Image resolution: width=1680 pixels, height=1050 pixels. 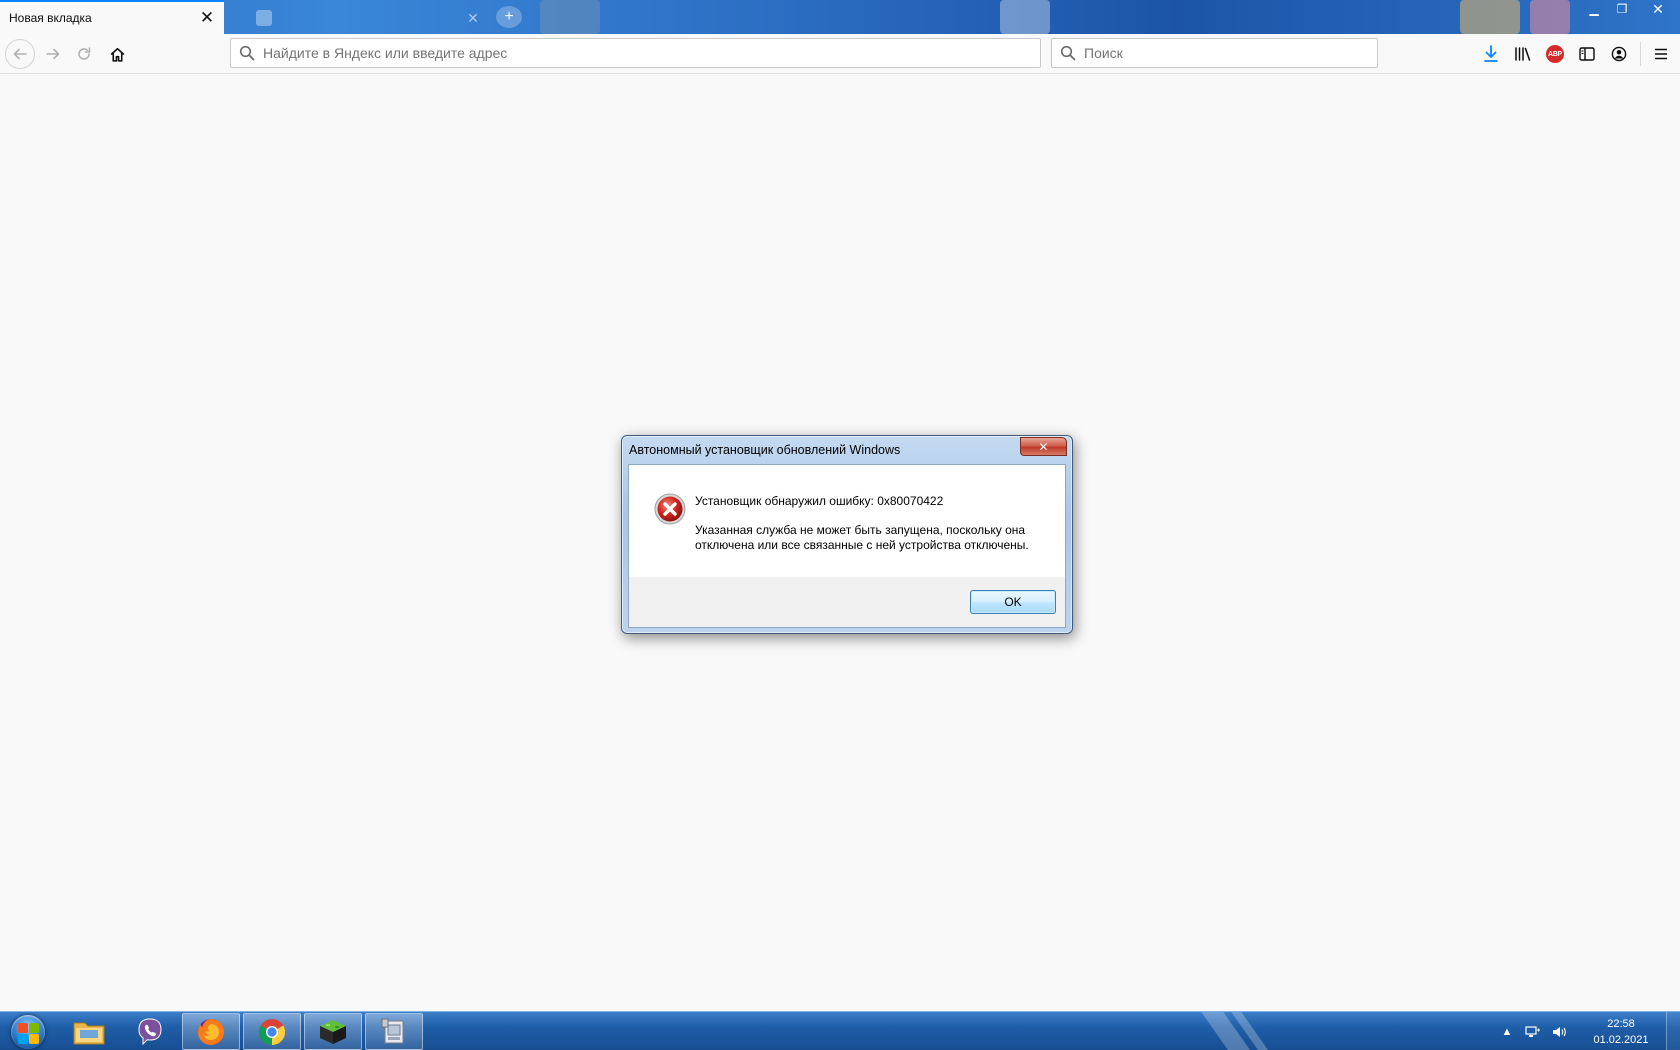 What do you see at coordinates (1622, 9) in the screenshot?
I see `restore-icon: ❐` at bounding box center [1622, 9].